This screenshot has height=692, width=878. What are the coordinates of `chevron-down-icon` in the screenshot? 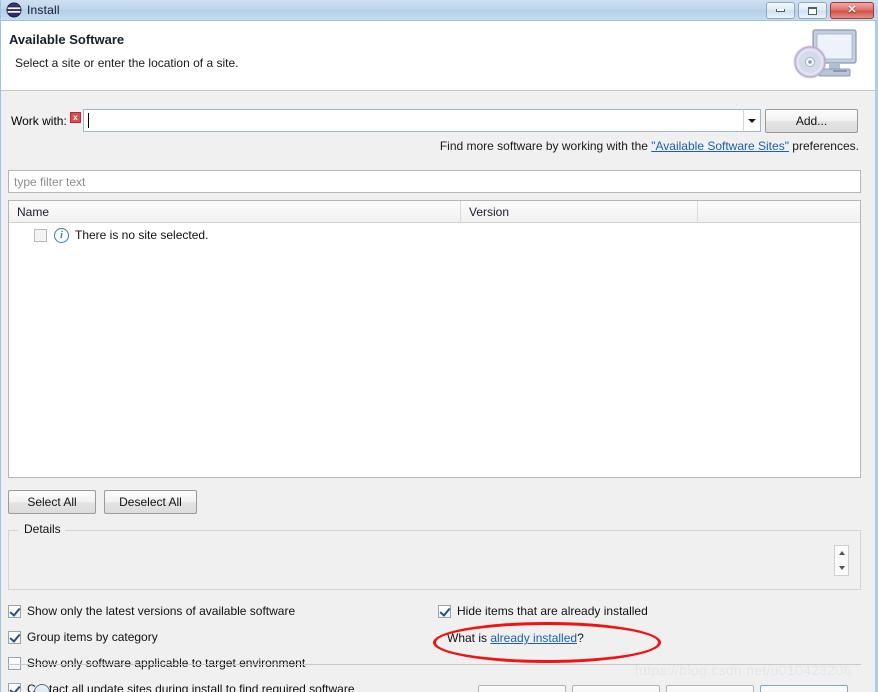 It's located at (752, 120).